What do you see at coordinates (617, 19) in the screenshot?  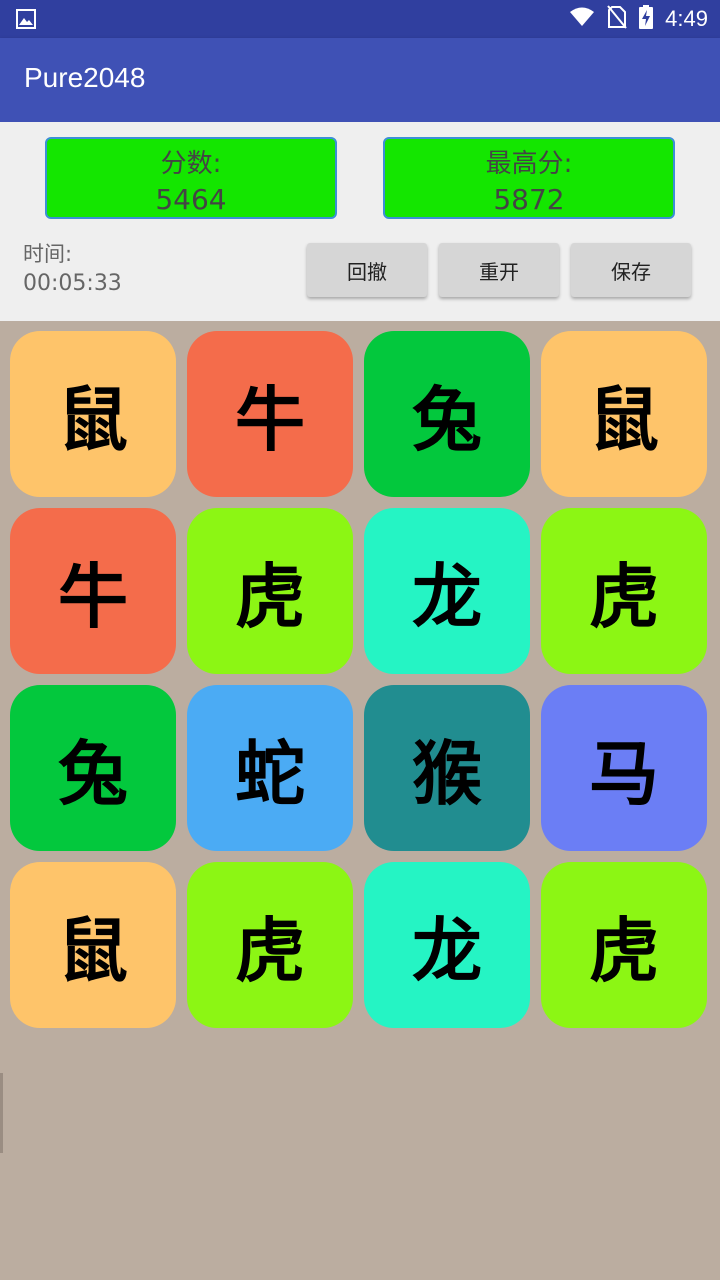 I see `no-sim-icon` at bounding box center [617, 19].